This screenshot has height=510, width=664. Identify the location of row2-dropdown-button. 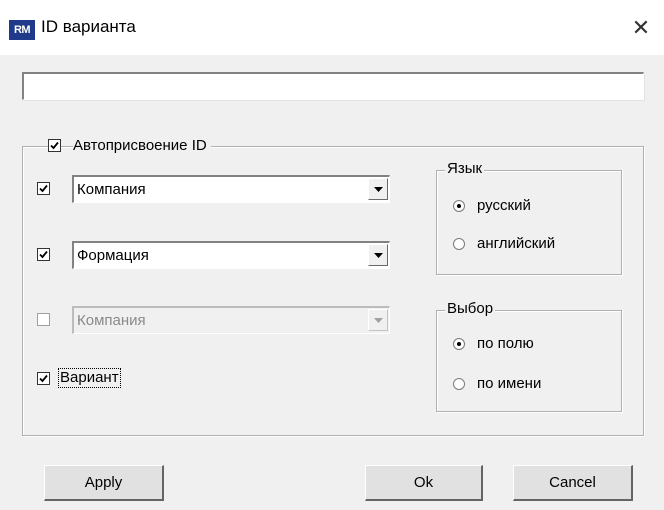
(378, 255).